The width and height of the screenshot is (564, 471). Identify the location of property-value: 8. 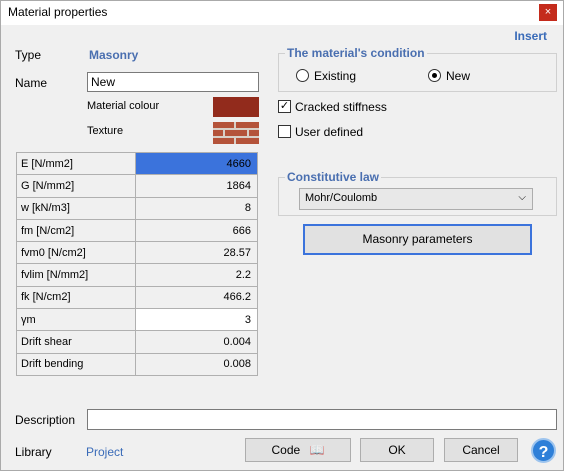
(196, 208).